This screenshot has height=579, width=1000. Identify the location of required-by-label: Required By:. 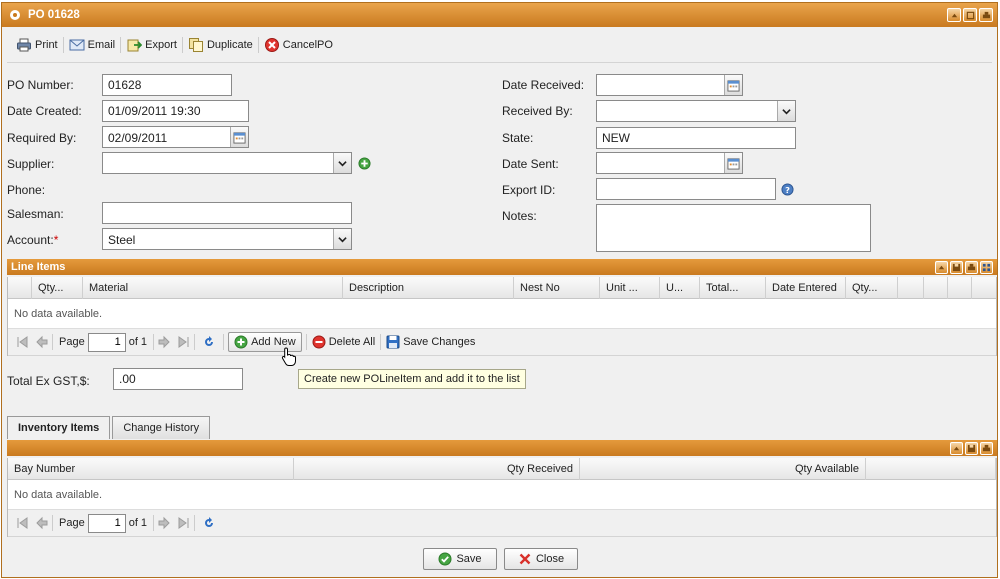
(42, 138).